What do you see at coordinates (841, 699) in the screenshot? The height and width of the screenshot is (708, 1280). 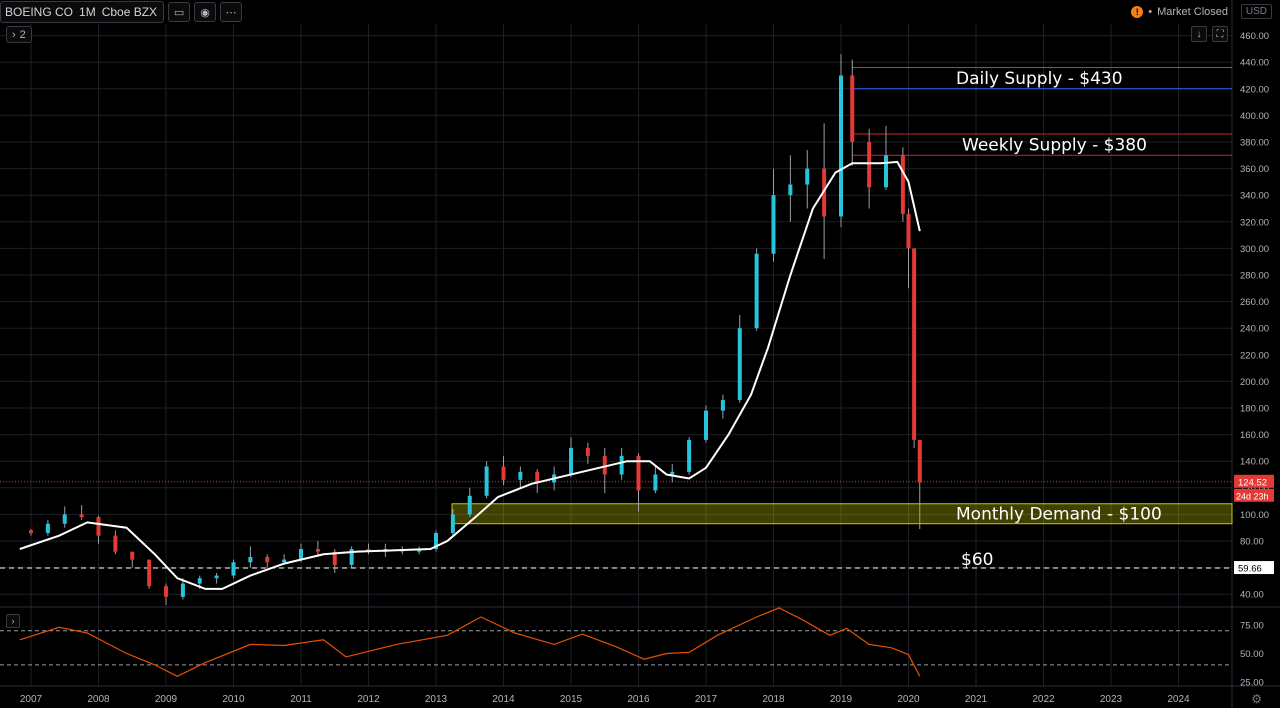 I see `x-tick-label: 2019` at bounding box center [841, 699].